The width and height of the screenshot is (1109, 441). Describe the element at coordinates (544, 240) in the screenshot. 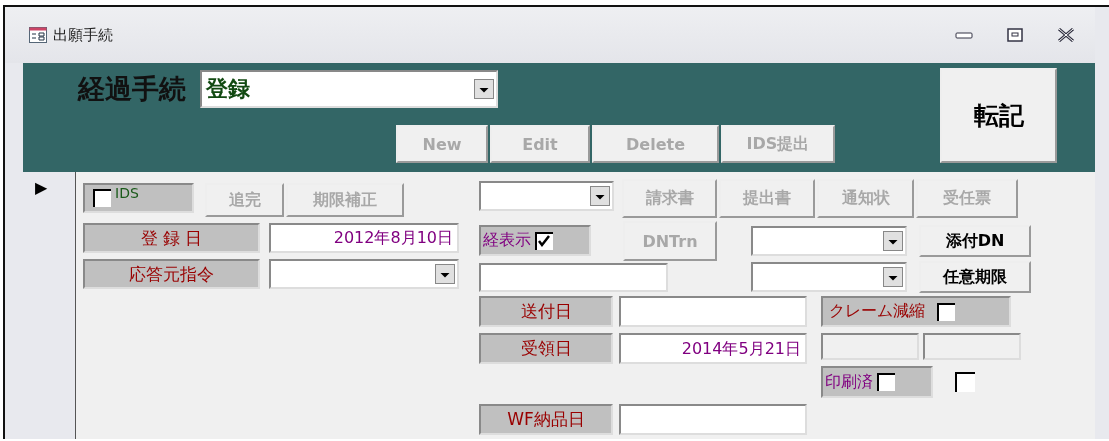

I see `check-icon` at that location.